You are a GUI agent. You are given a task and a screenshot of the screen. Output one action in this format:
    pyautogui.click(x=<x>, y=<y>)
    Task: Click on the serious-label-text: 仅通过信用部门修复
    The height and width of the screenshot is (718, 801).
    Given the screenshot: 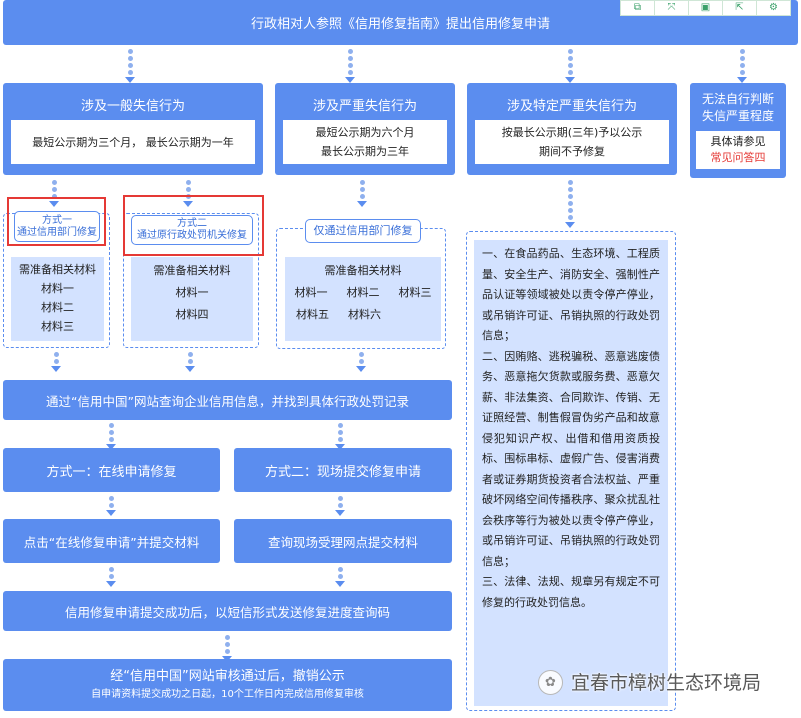 What is the action you would take?
    pyautogui.click(x=363, y=230)
    